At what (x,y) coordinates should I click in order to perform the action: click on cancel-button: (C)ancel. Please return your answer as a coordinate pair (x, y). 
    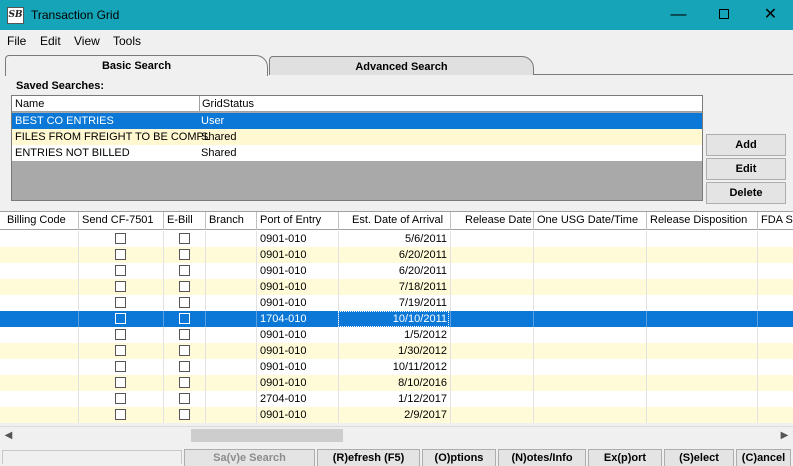
    Looking at the image, I should click on (763, 457).